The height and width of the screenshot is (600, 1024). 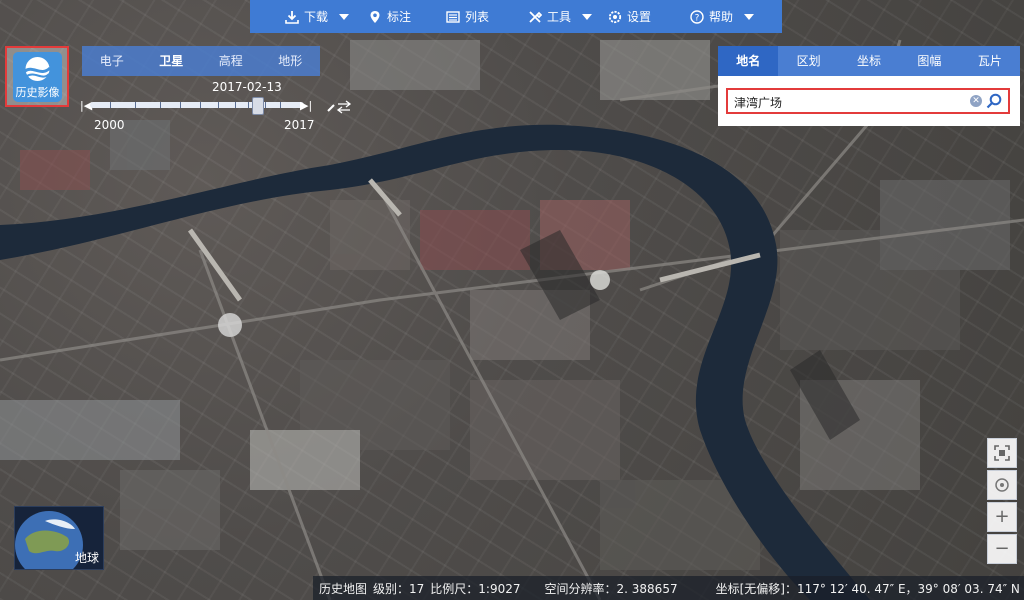 What do you see at coordinates (990, 61) in the screenshot?
I see `search-tab-tile: 瓦片` at bounding box center [990, 61].